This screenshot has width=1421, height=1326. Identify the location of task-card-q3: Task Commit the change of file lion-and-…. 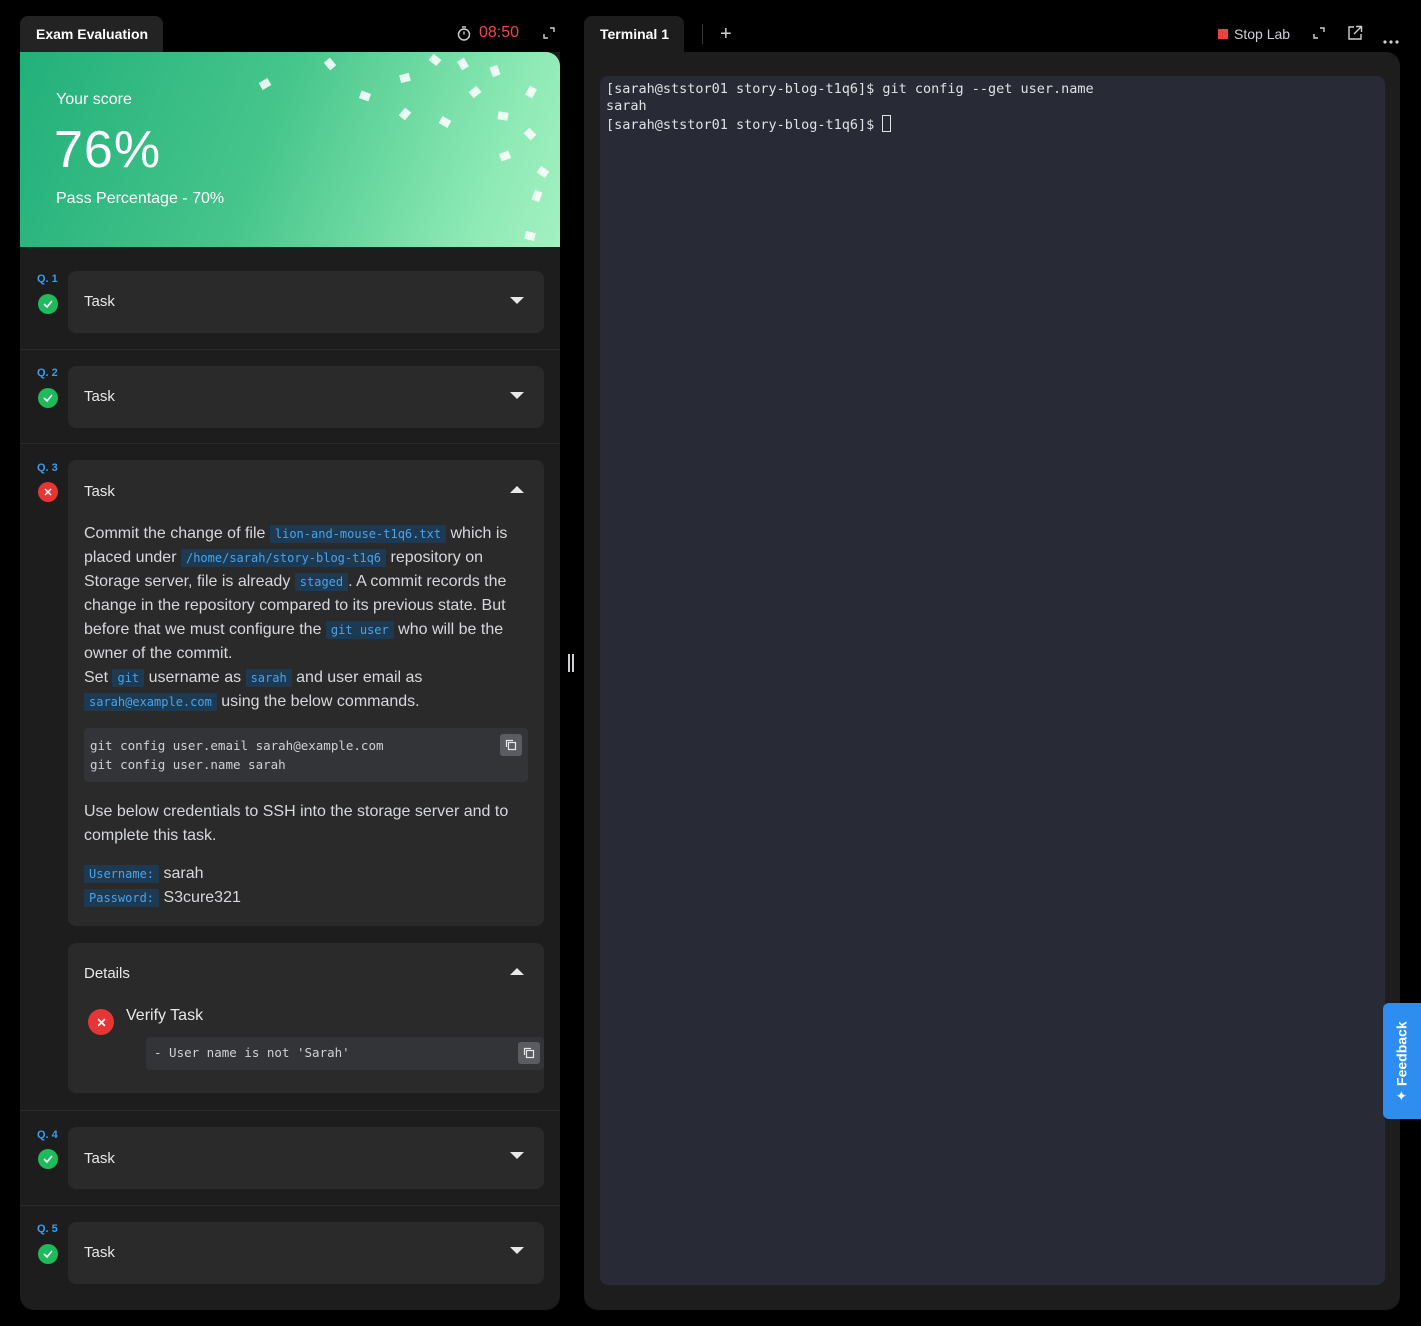
(306, 693).